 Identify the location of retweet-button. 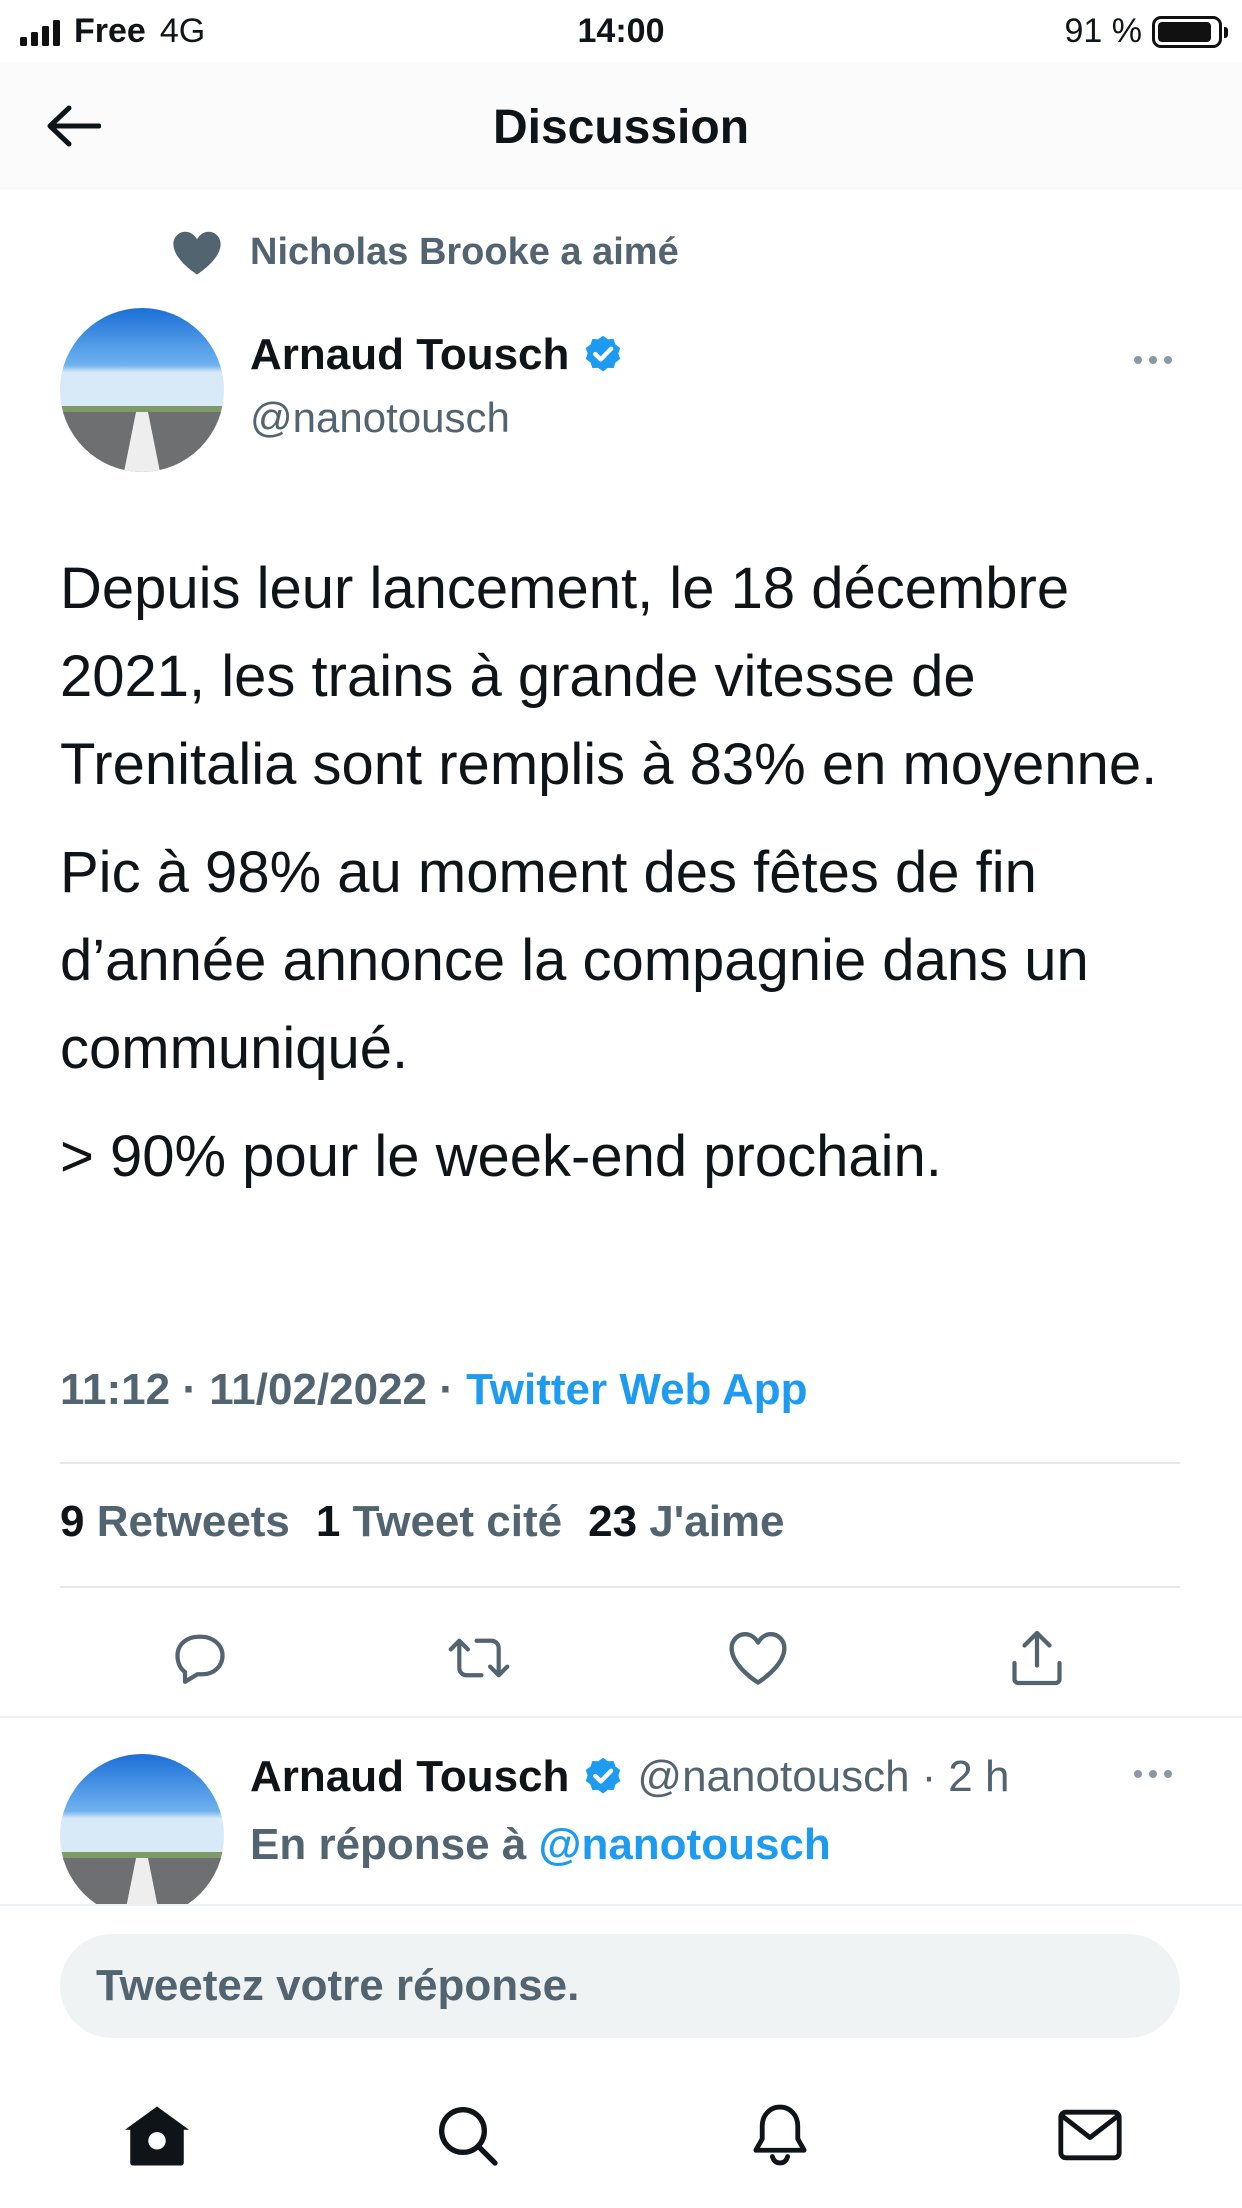
(479, 1658).